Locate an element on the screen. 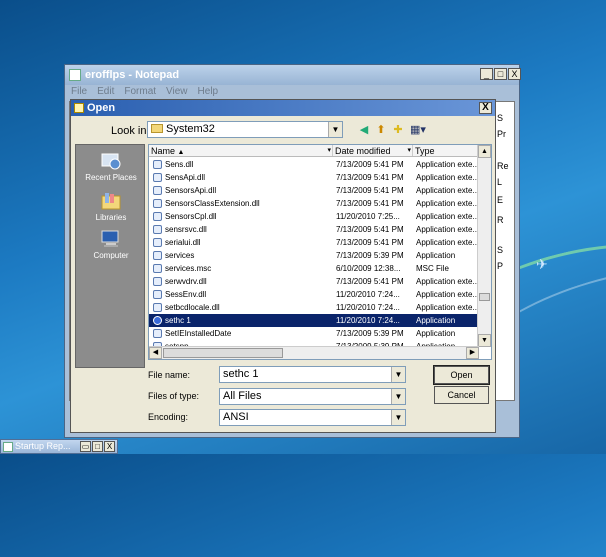  file-name-cell: SetIEInstalledDate is located at coordinates (241, 333).